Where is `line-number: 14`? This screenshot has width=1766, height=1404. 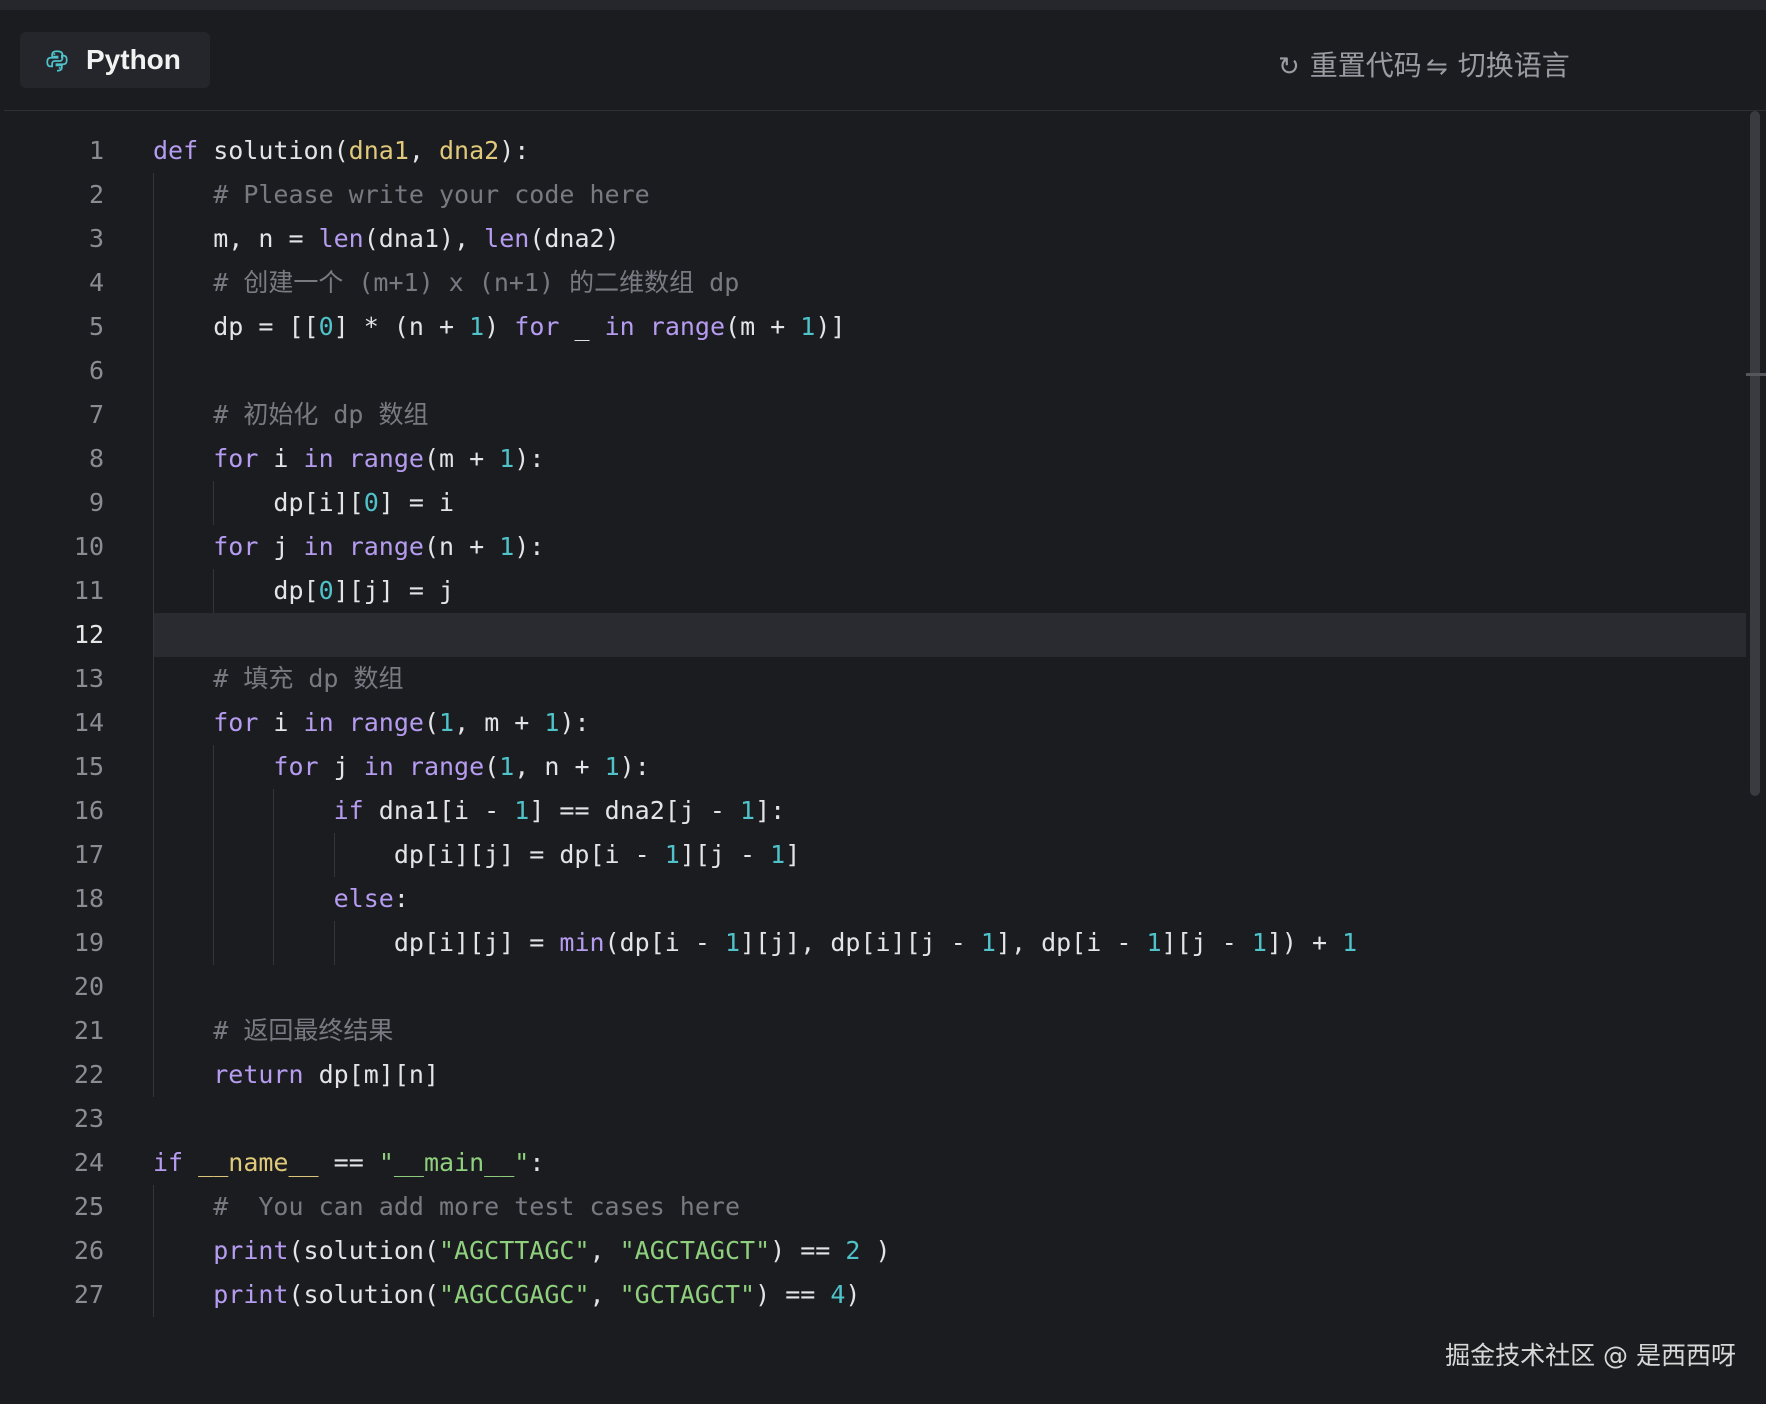 line-number: 14 is located at coordinates (88, 722).